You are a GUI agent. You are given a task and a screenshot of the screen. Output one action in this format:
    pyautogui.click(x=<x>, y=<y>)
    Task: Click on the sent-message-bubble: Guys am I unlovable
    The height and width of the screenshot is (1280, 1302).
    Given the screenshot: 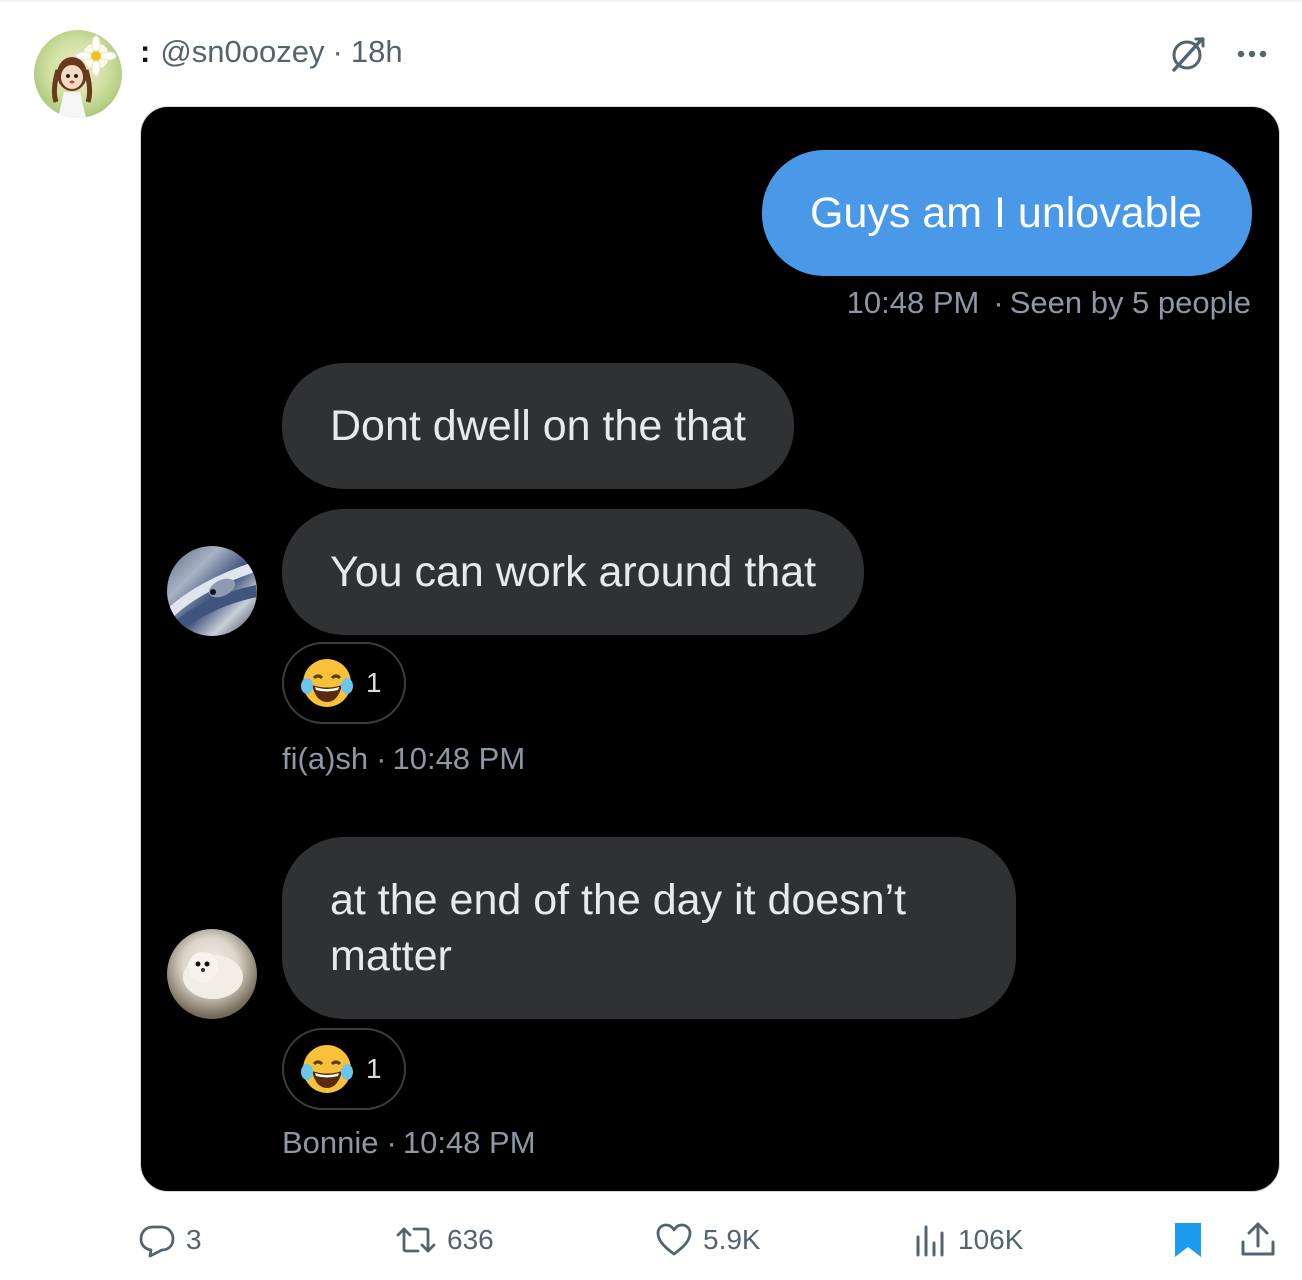 What is the action you would take?
    pyautogui.click(x=1007, y=213)
    